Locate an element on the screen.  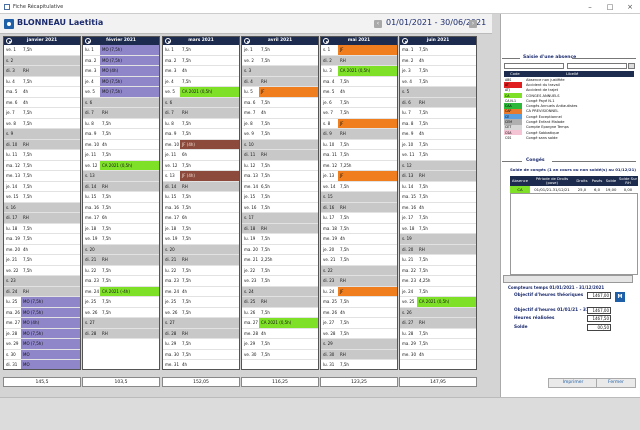
day-row: di. 11 RH is located at coordinates (280, 155).